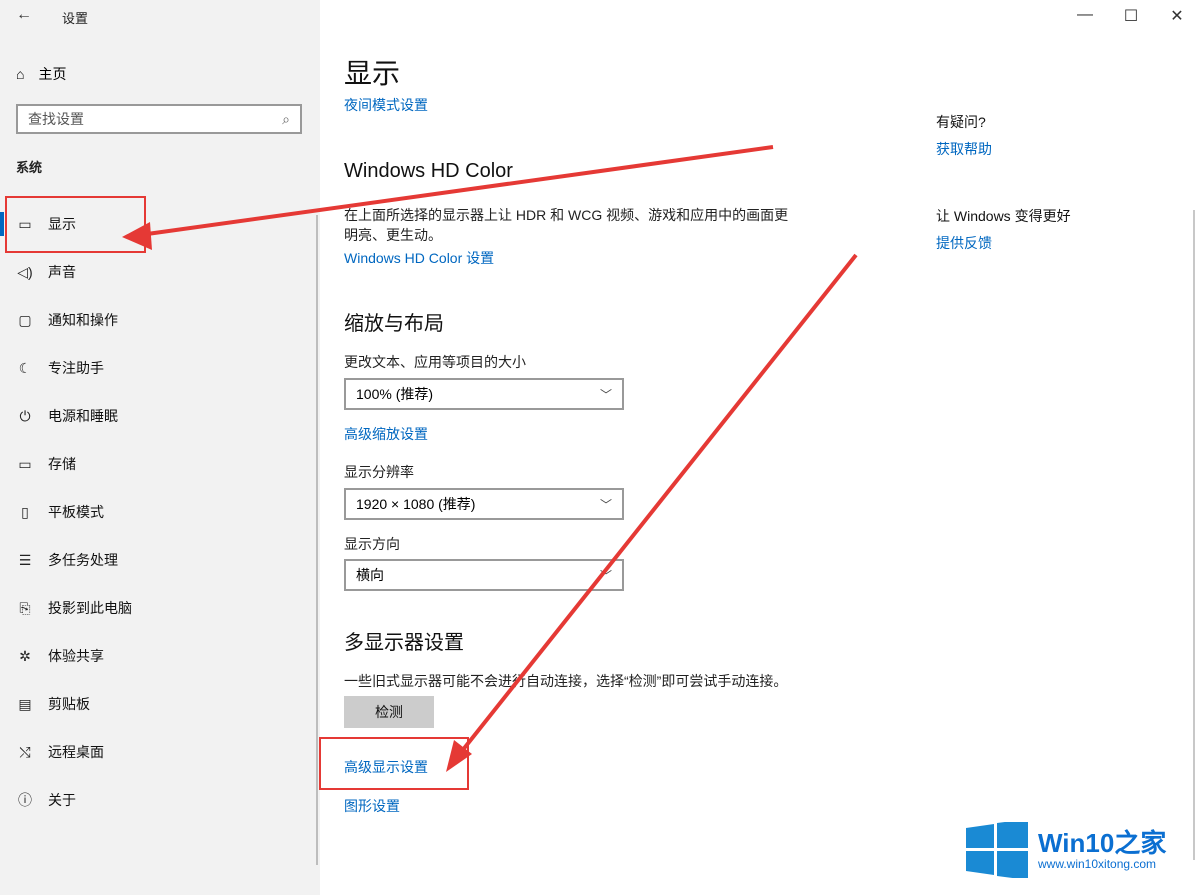 Image resolution: width=1200 pixels, height=895 pixels. Describe the element at coordinates (75, 224) in the screenshot. I see `highlight-box-display` at that location.